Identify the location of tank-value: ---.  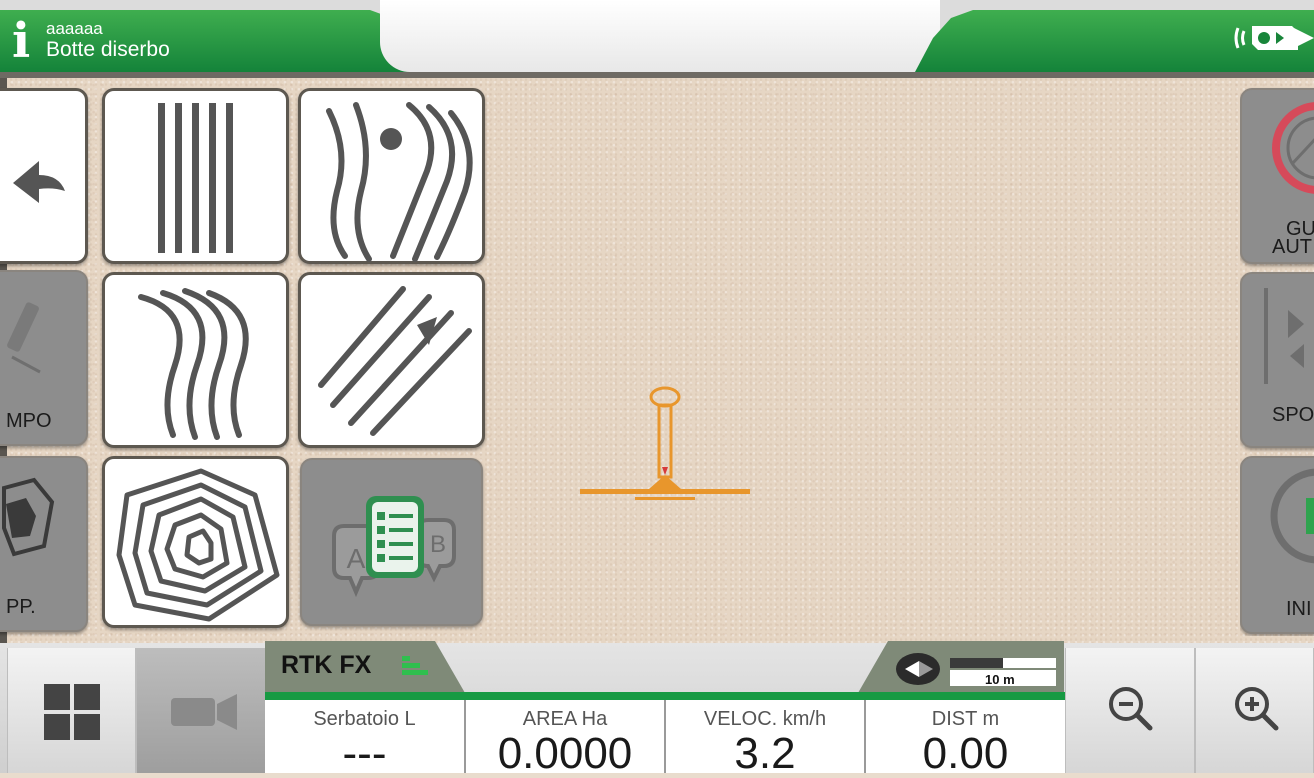
(364, 753).